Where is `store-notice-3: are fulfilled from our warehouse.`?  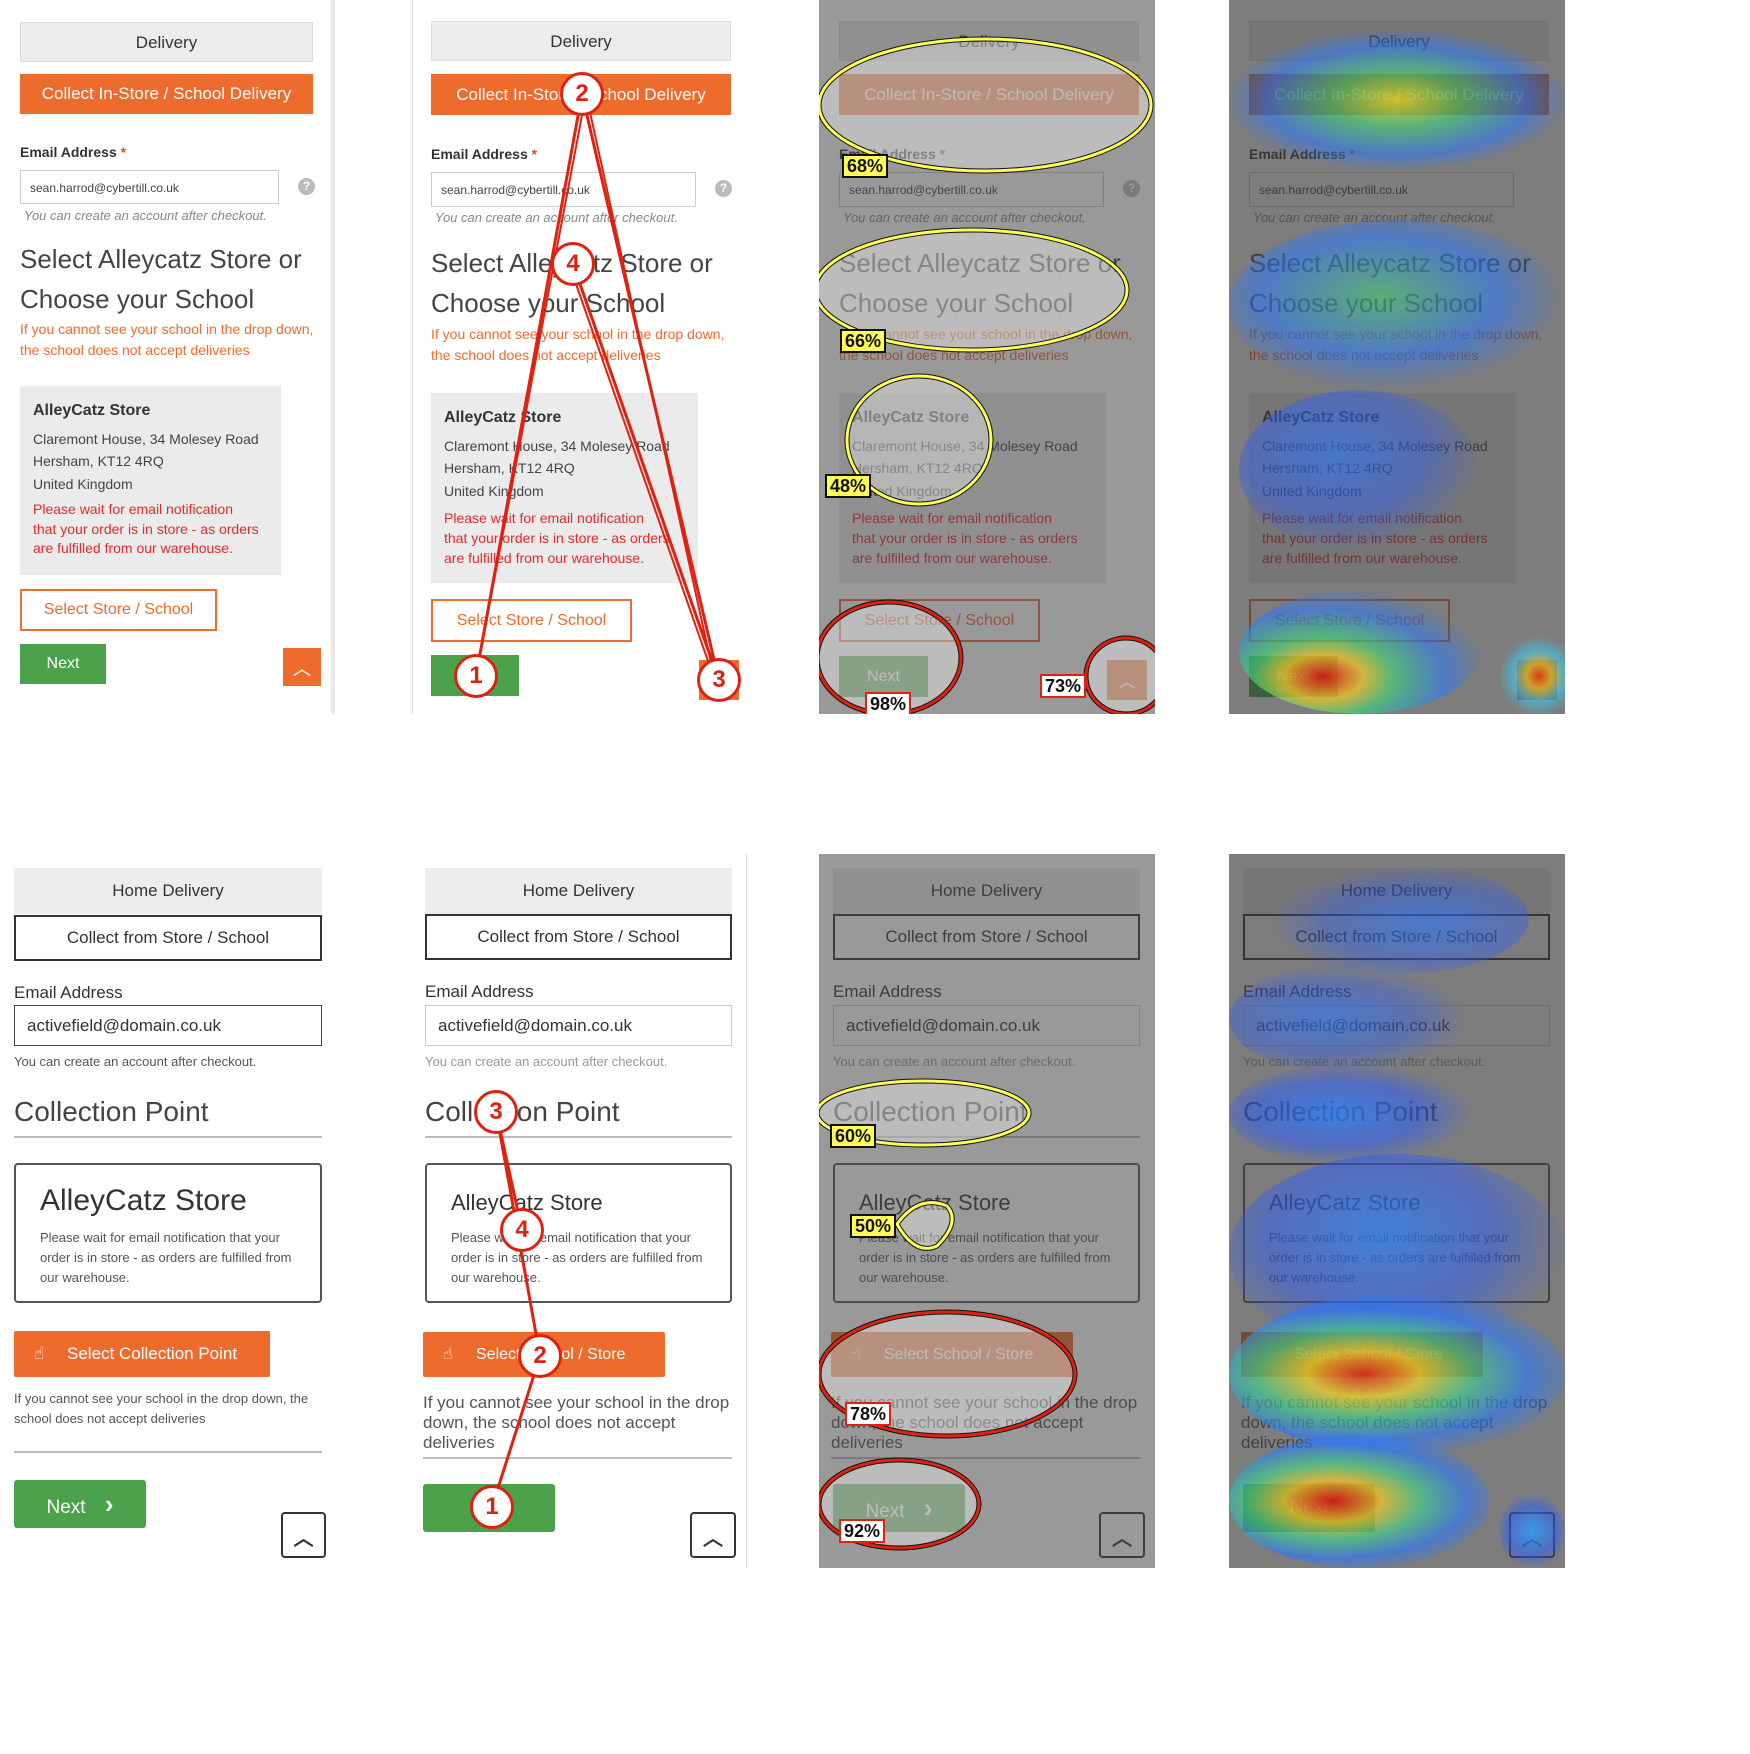
store-notice-3: are fulfilled from our warehouse. is located at coordinates (133, 548).